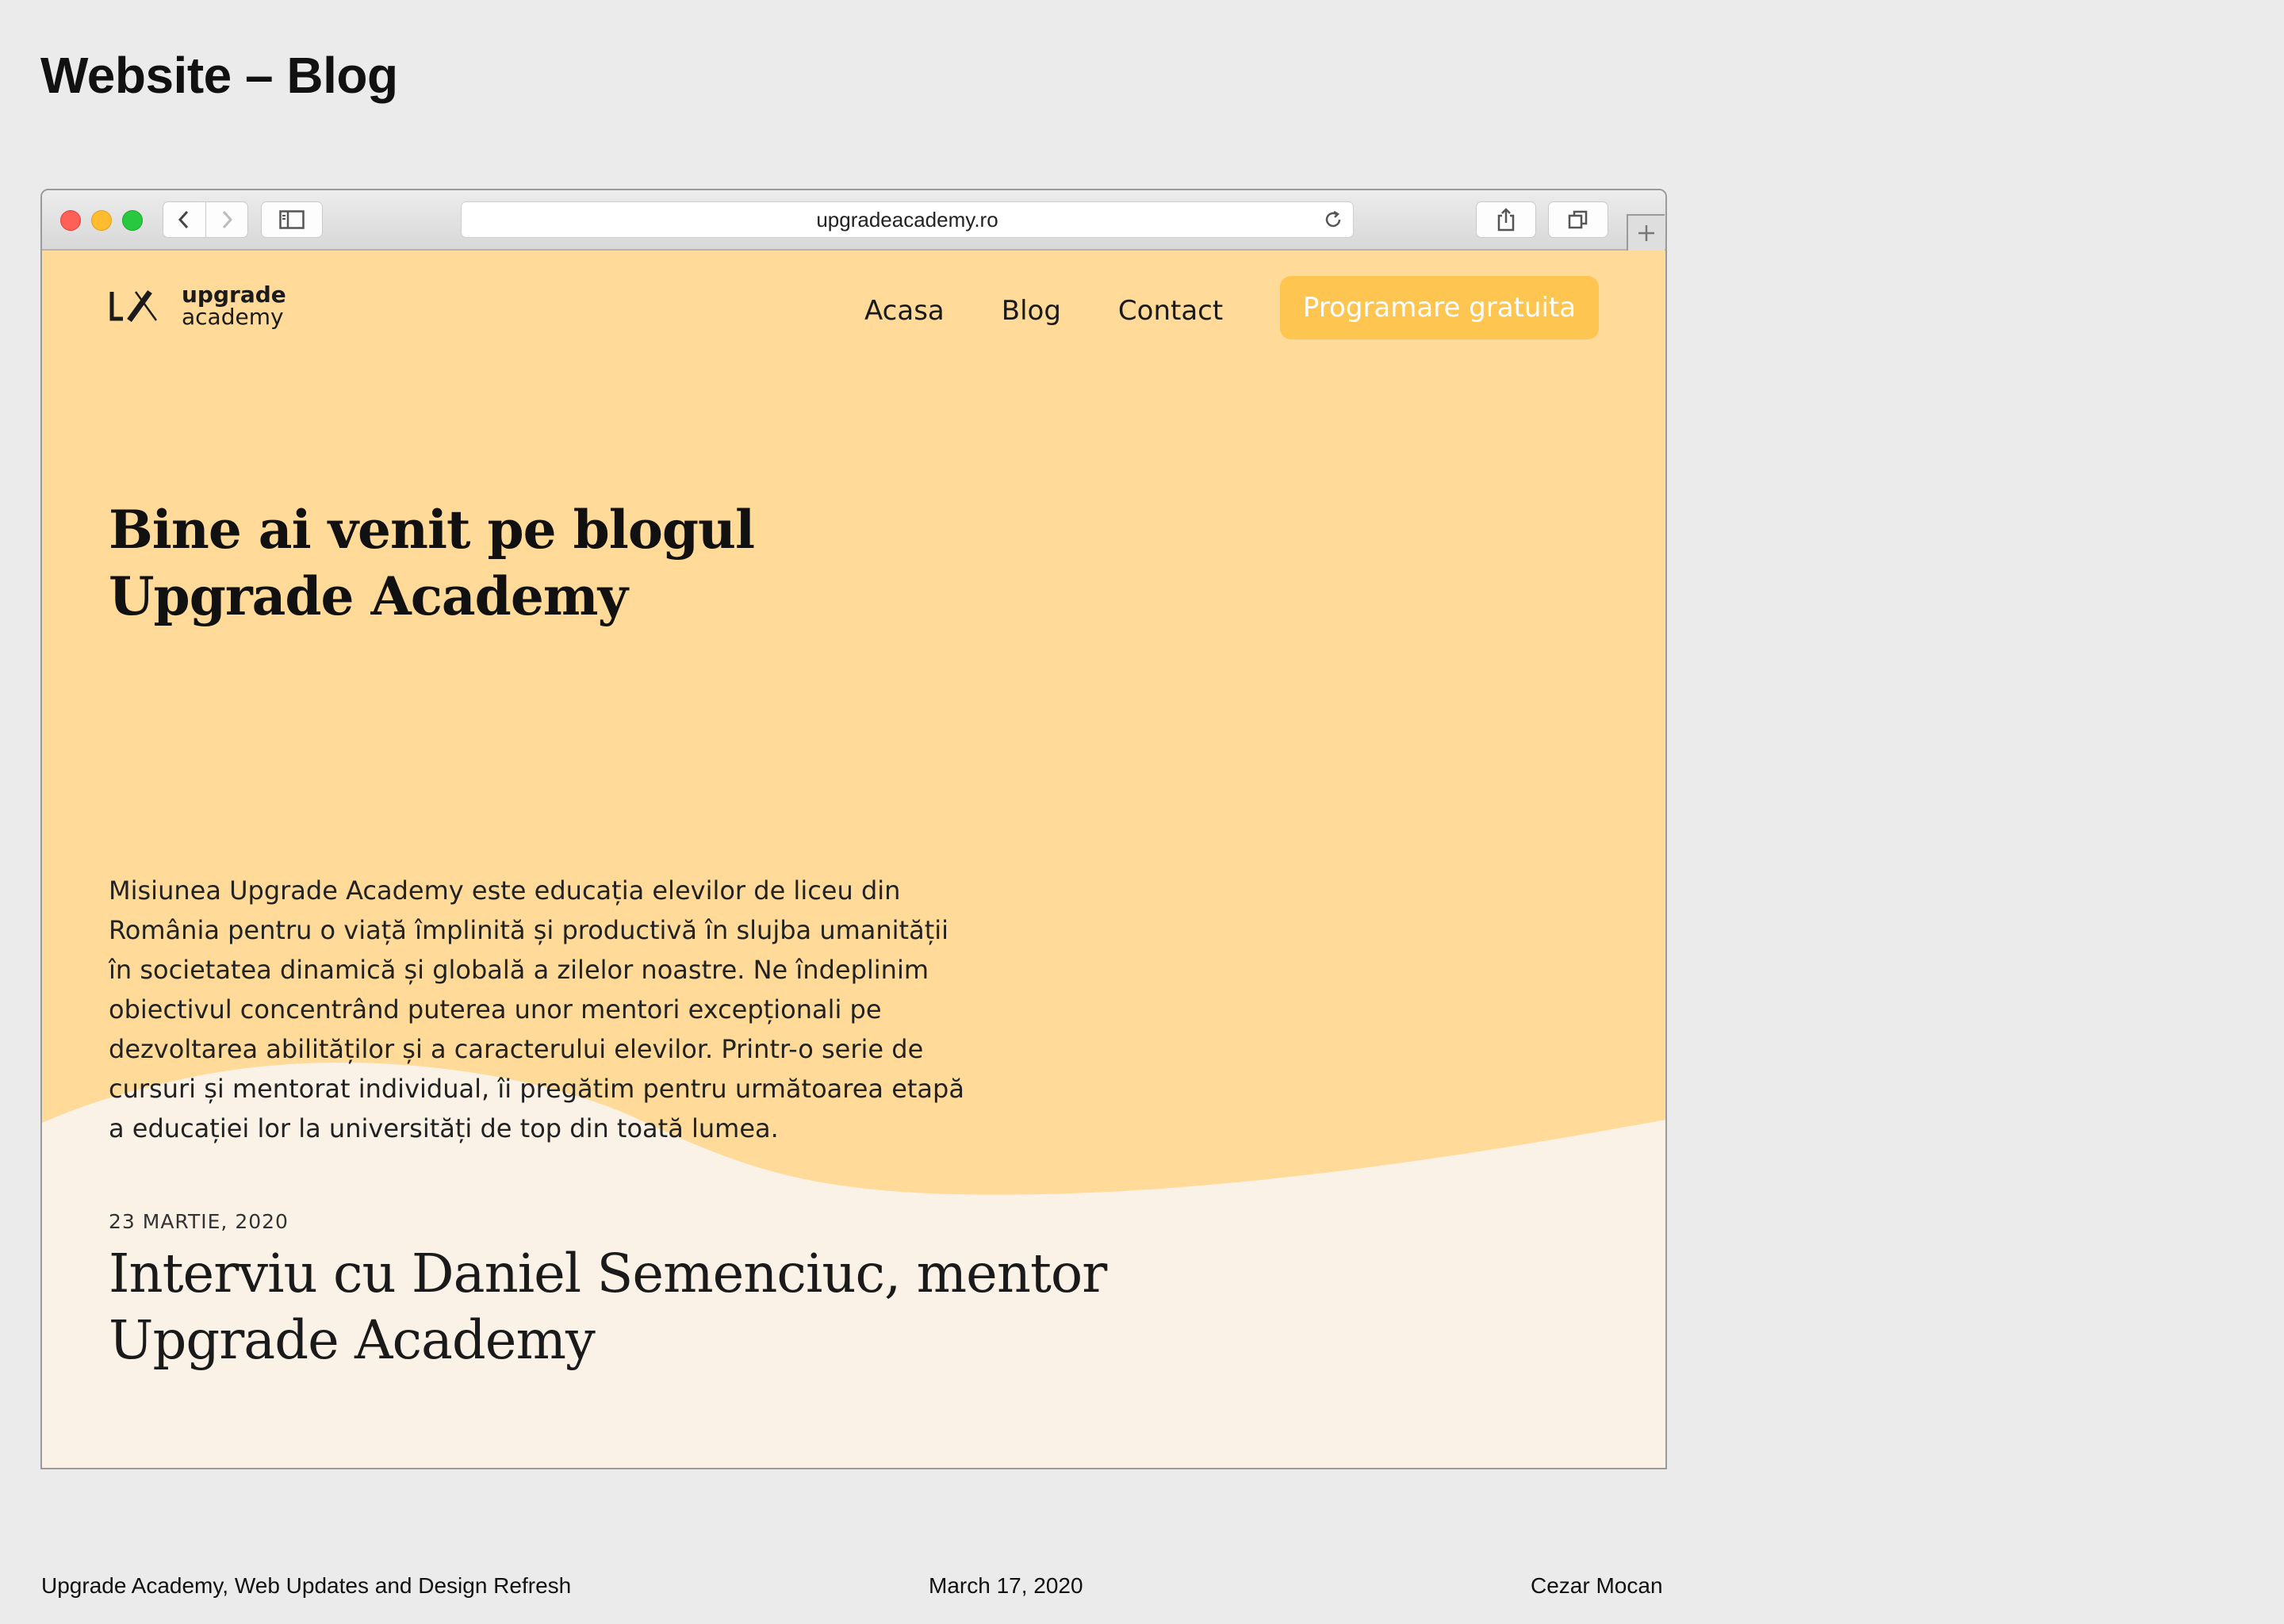  I want to click on address-bar: upgradeacademy.ro, so click(907, 219).